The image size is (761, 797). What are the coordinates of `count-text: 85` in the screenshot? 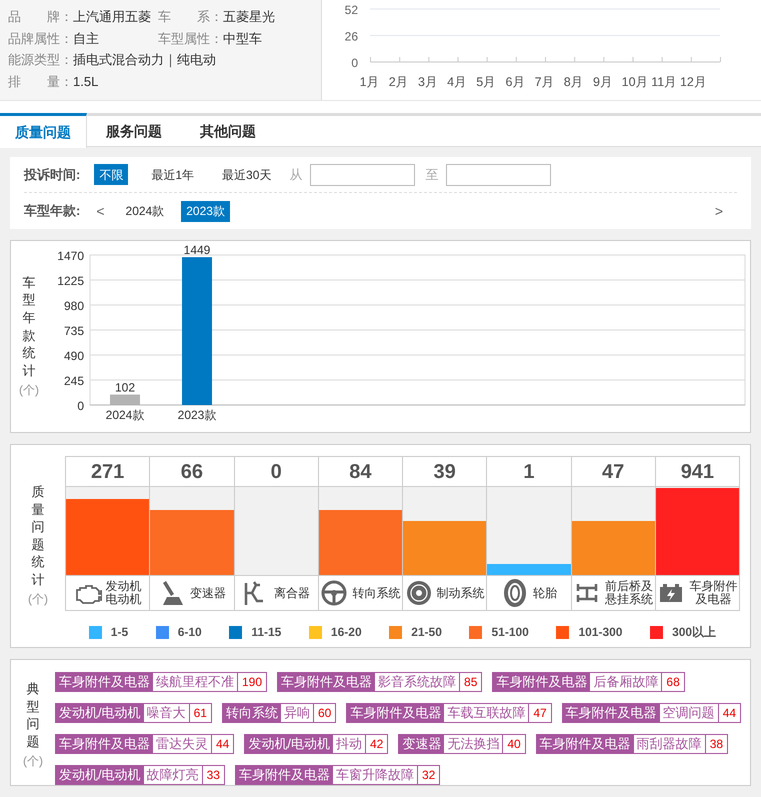 It's located at (470, 682).